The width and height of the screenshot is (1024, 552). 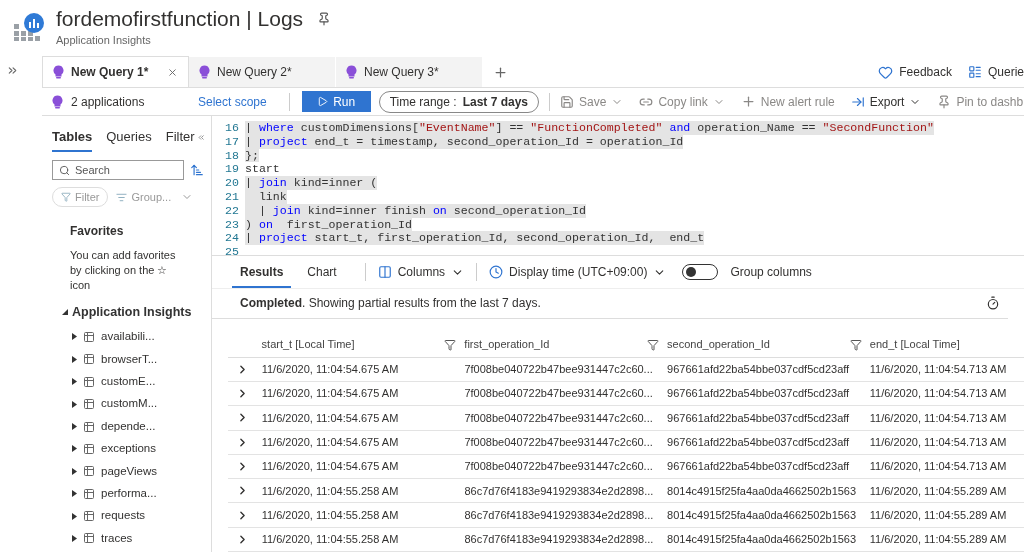 What do you see at coordinates (496, 272) in the screenshot?
I see `clock-icon` at bounding box center [496, 272].